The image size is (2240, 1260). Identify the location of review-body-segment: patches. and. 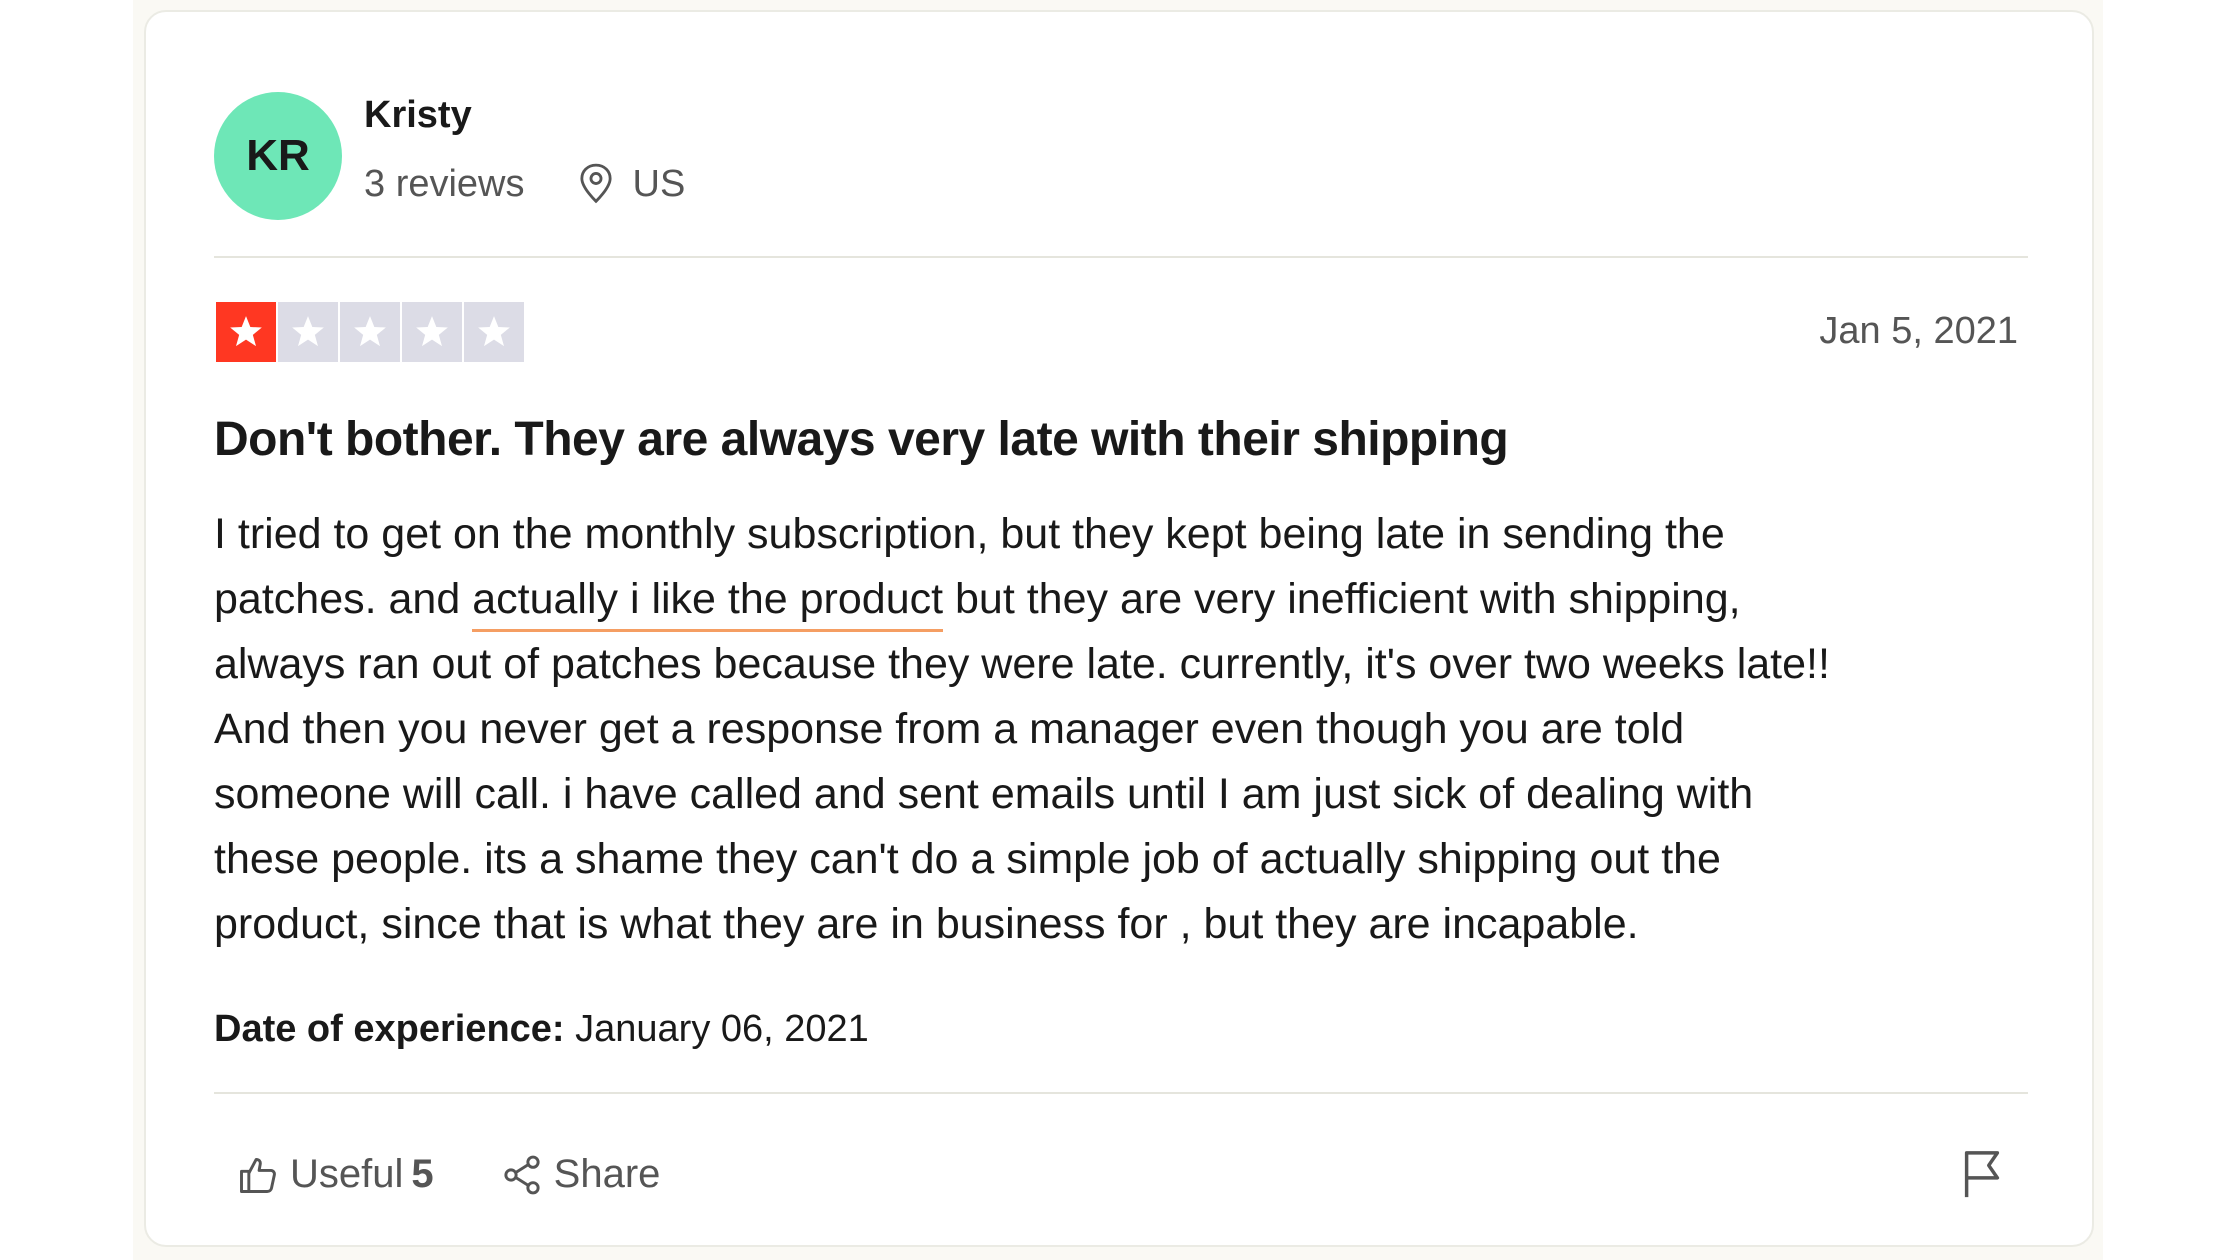
(343, 599).